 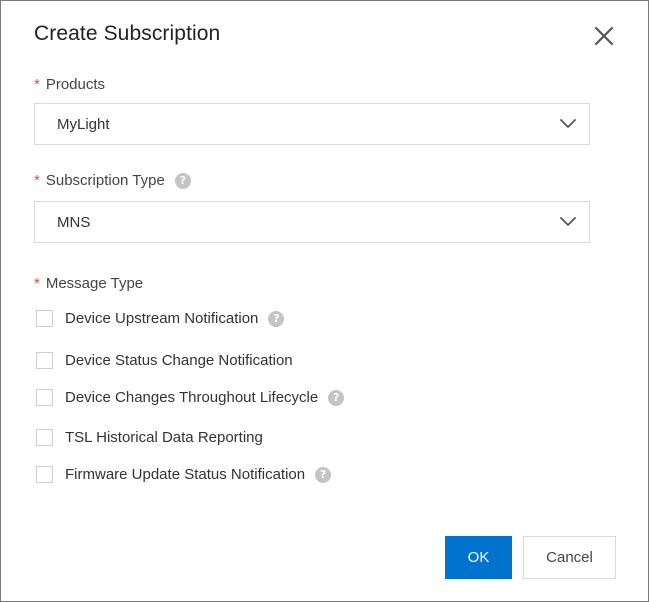 I want to click on close-button, so click(x=604, y=36).